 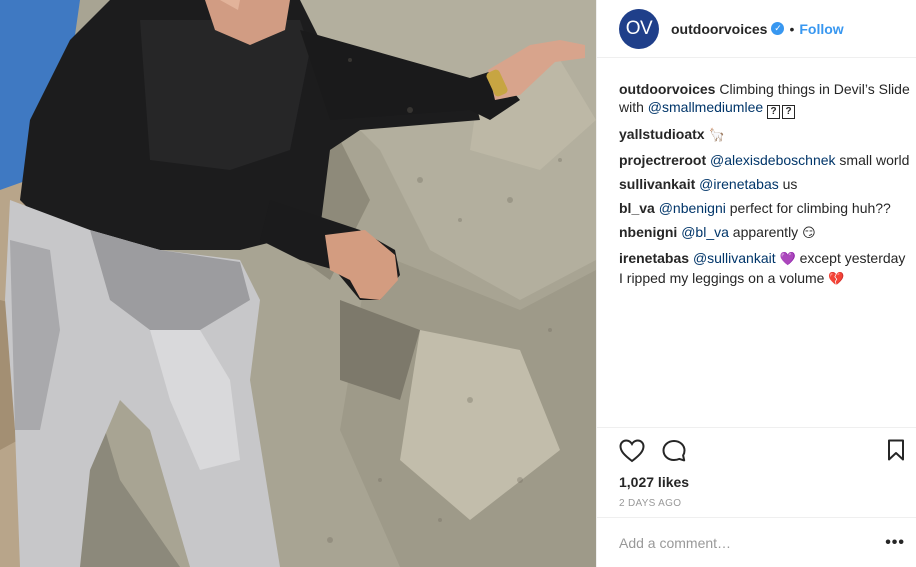 I want to click on post-header: OV outdoorvoices ✓ • Follow, so click(x=756, y=29).